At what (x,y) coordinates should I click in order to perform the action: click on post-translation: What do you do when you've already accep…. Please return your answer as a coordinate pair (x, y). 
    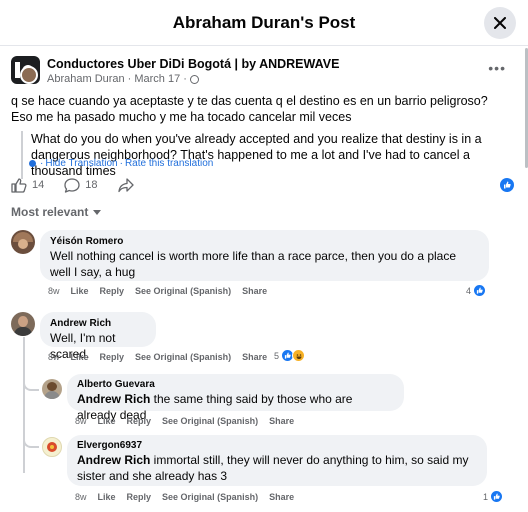
    Looking at the image, I should click on (258, 155).